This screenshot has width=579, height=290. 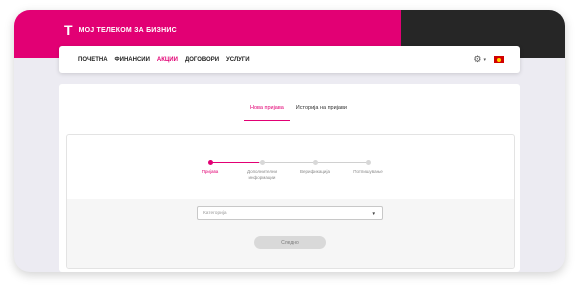 What do you see at coordinates (499, 59) in the screenshot?
I see `macedonia-flag-icon` at bounding box center [499, 59].